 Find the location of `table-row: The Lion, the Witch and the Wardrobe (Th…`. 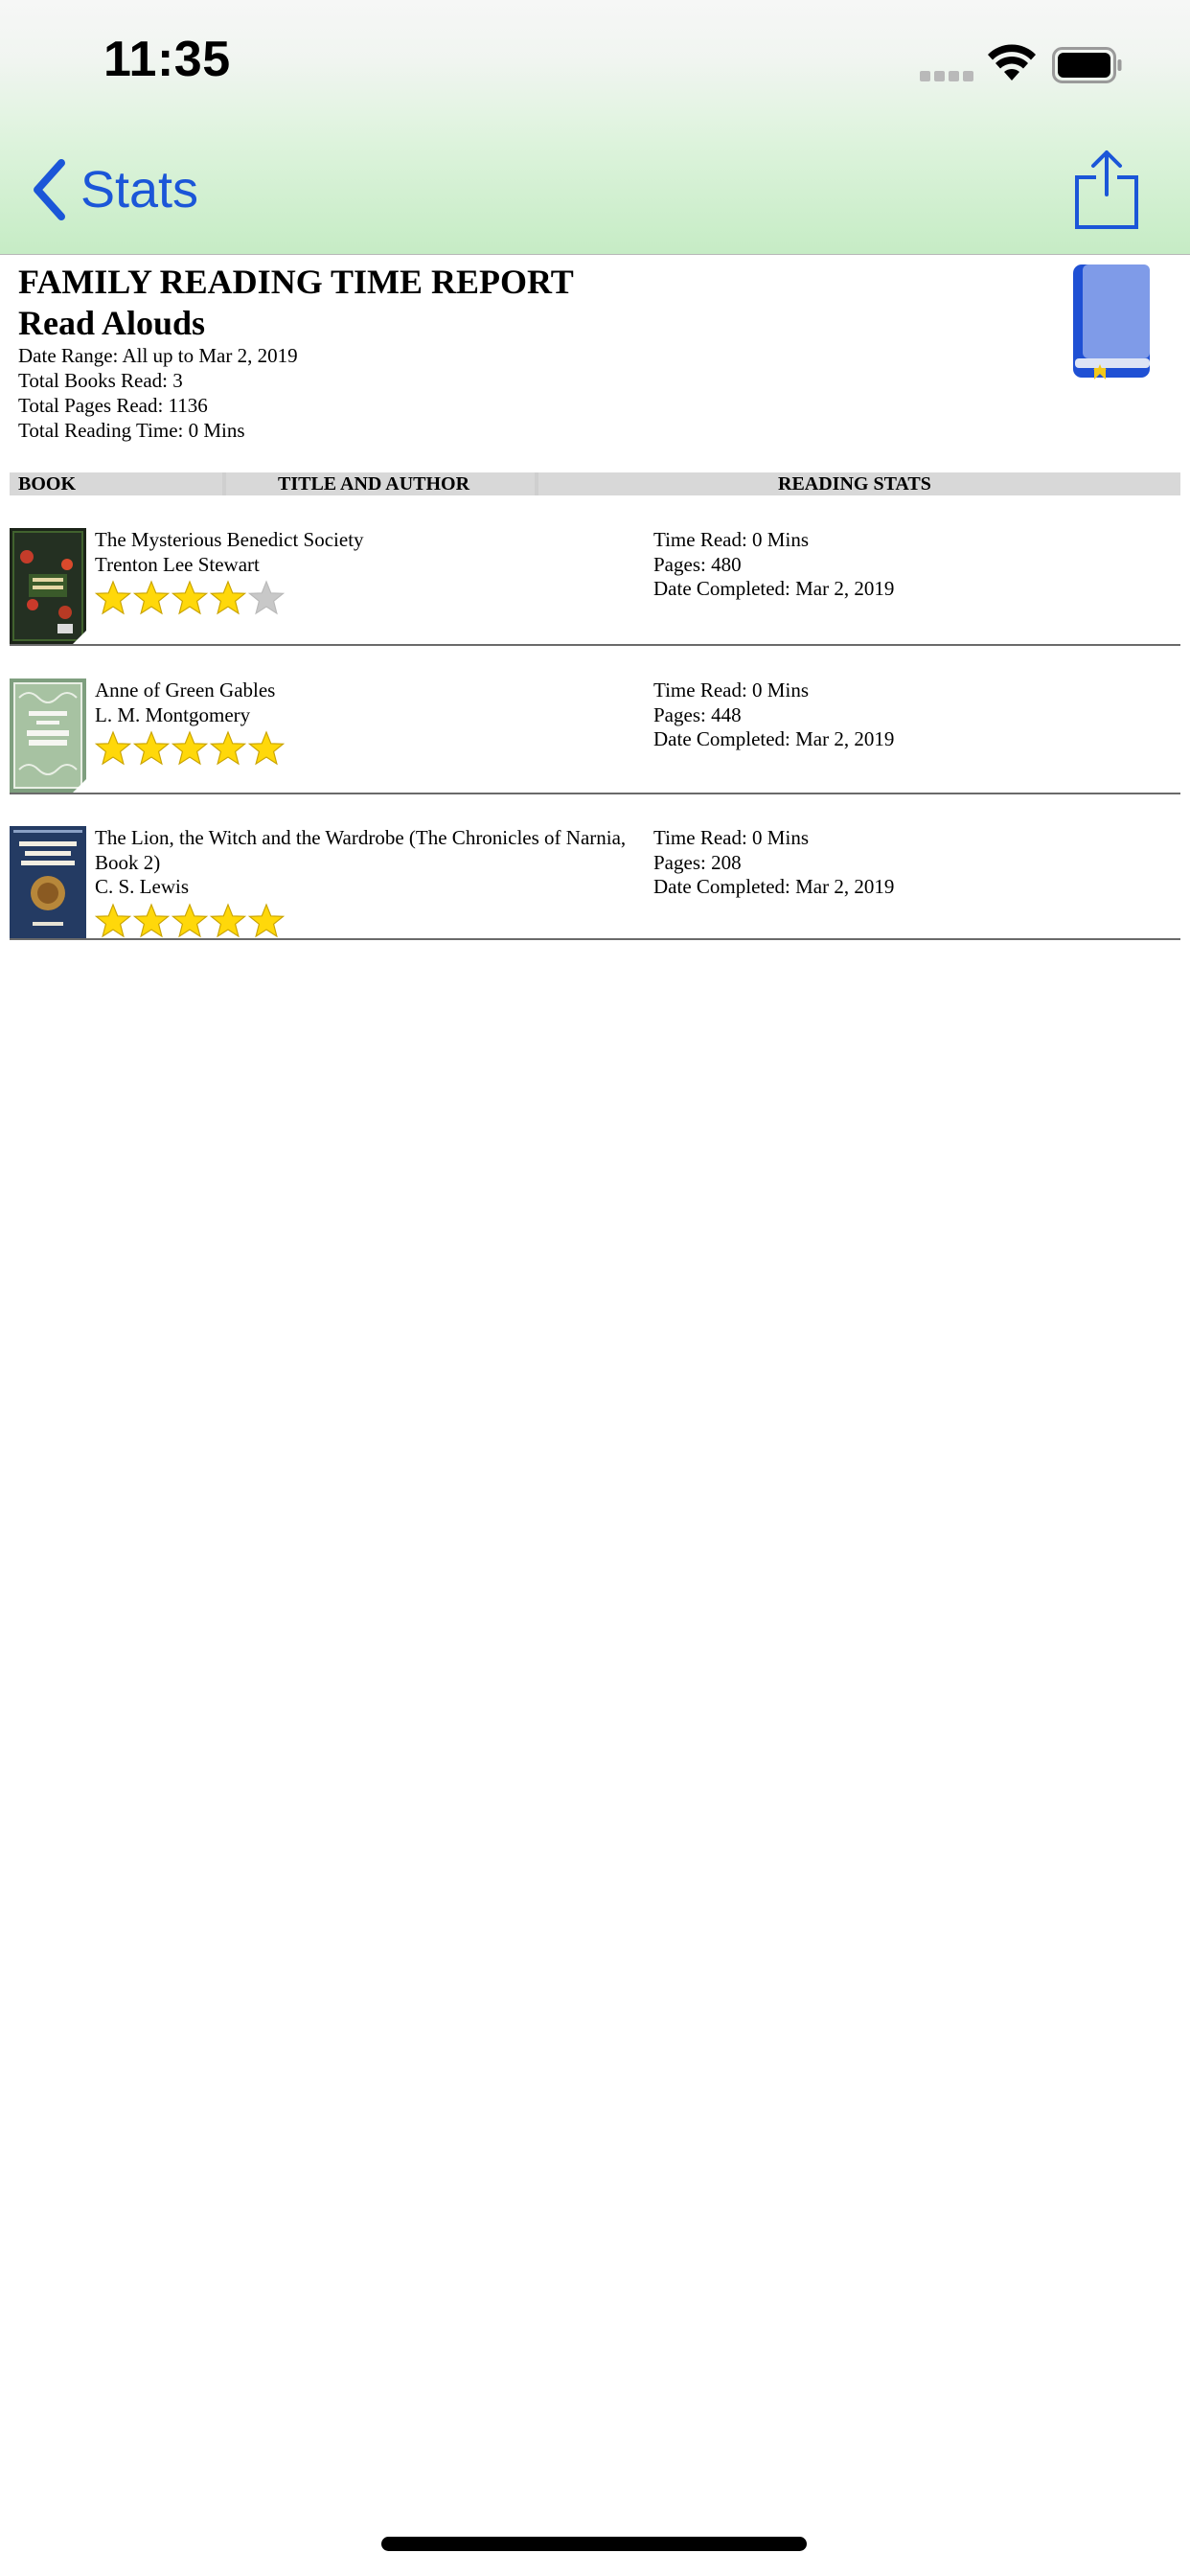

table-row: The Lion, the Witch and the Wardrobe (Th… is located at coordinates (595, 883).